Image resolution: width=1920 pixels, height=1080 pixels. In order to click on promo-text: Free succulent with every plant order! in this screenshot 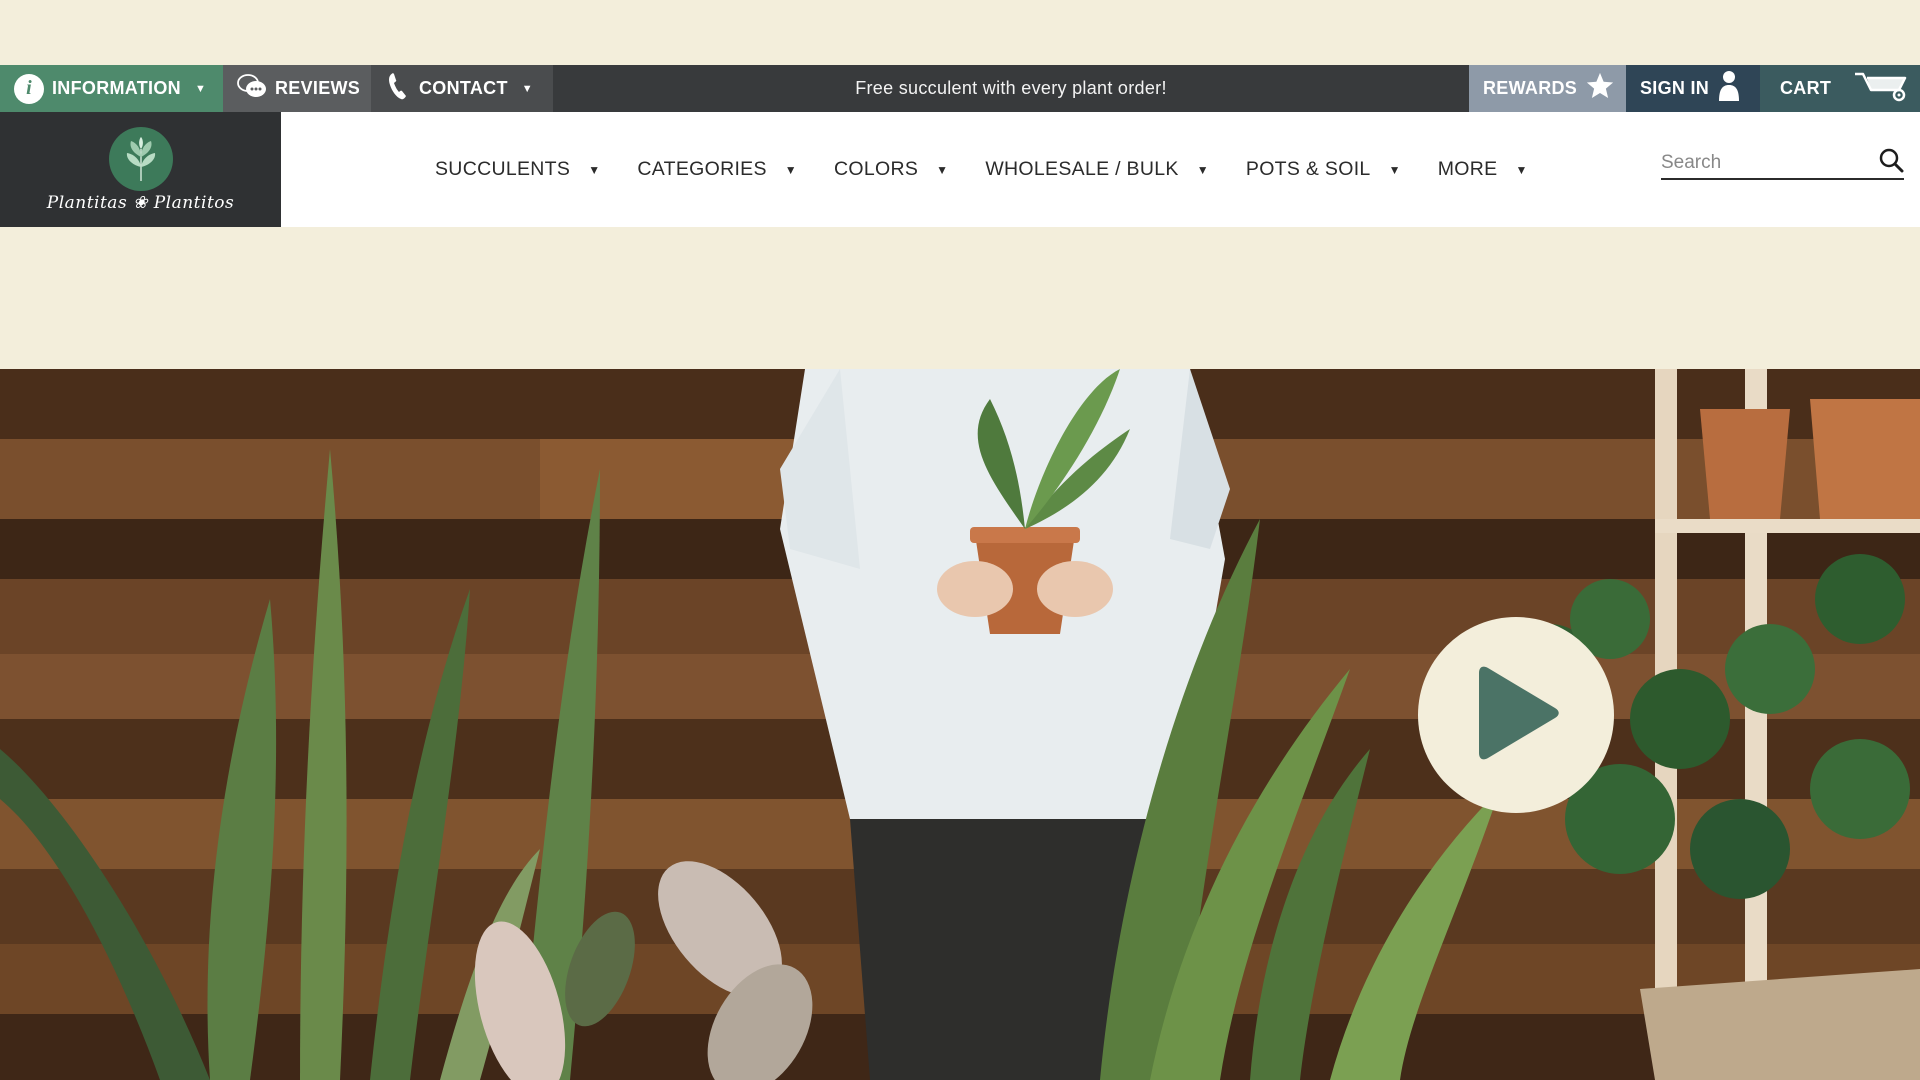, I will do `click(1011, 88)`.